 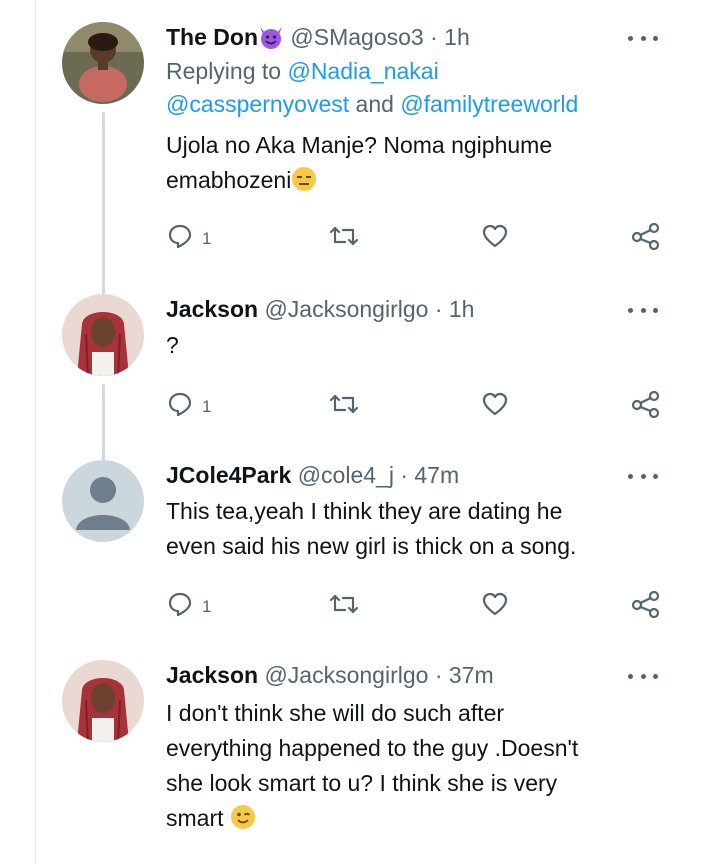 I want to click on tweet-text-line: Ujola no Aka Manje? Noma ngiphume, so click(x=359, y=145).